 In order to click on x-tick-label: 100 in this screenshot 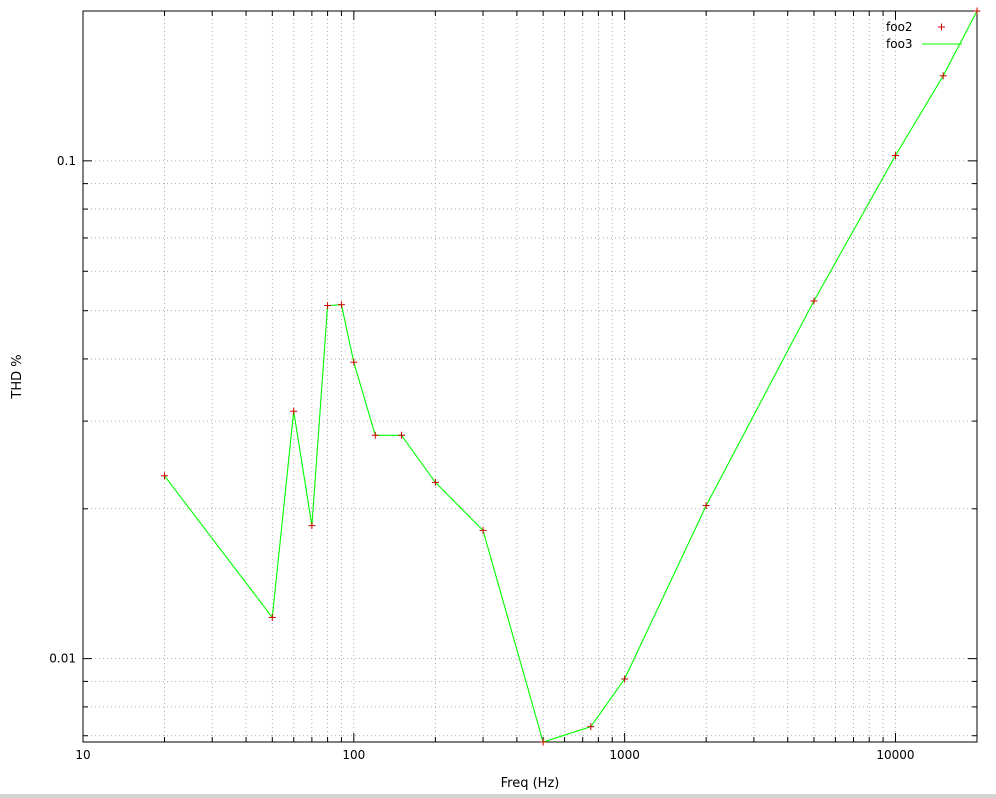, I will do `click(353, 755)`.